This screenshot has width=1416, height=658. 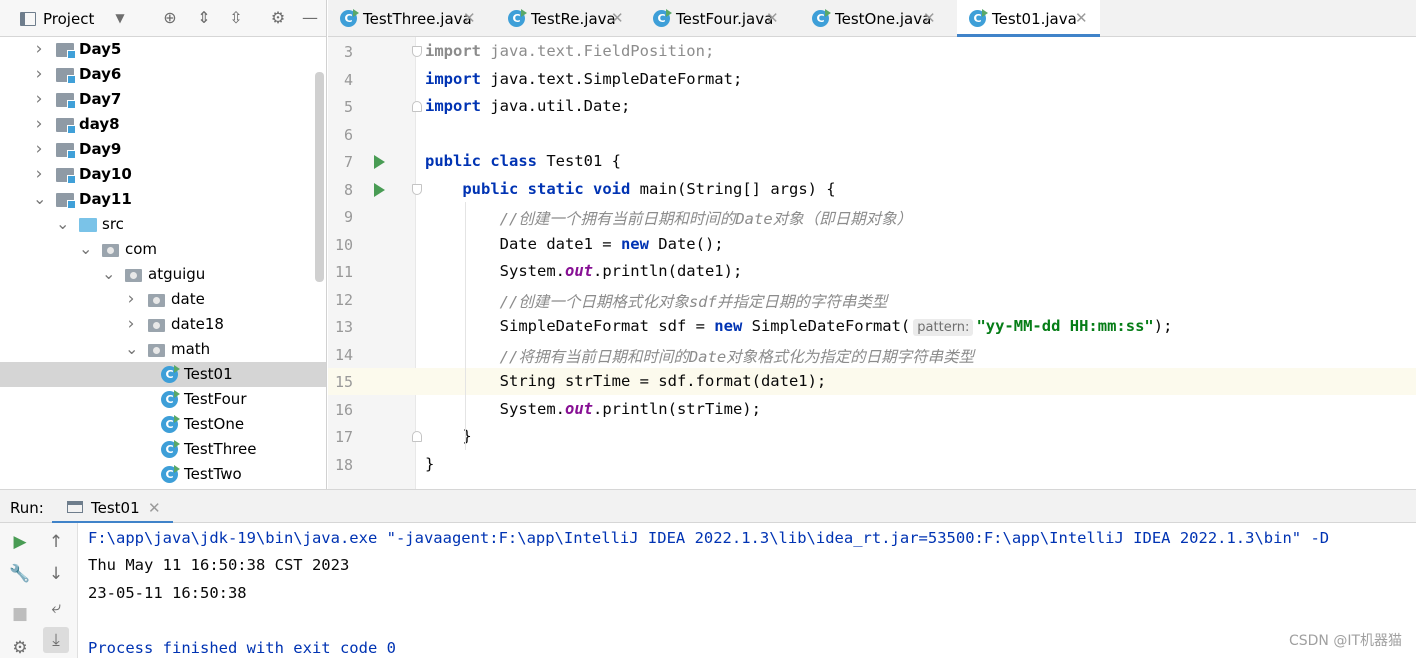 I want to click on editor-tab: C TestRe.java ✕, so click(x=566, y=18).